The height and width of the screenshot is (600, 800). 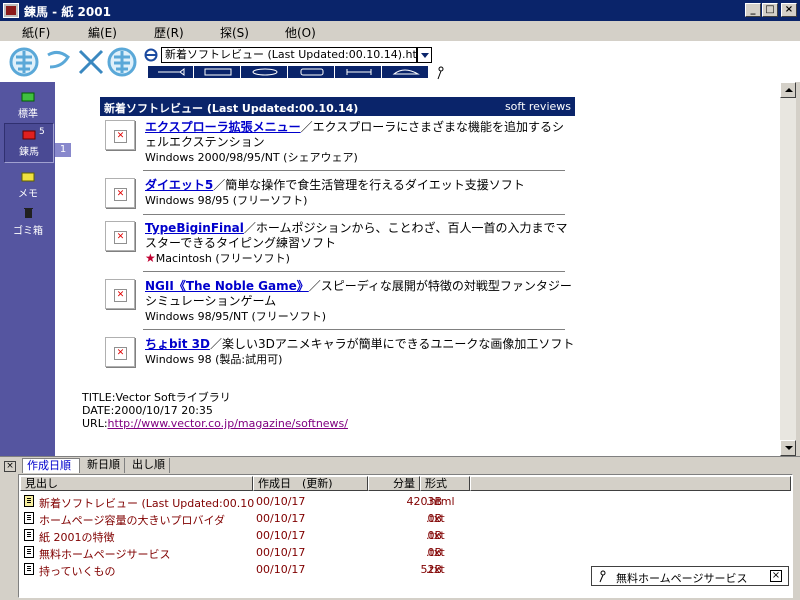 What do you see at coordinates (798, 269) in the screenshot?
I see `window-edge` at bounding box center [798, 269].